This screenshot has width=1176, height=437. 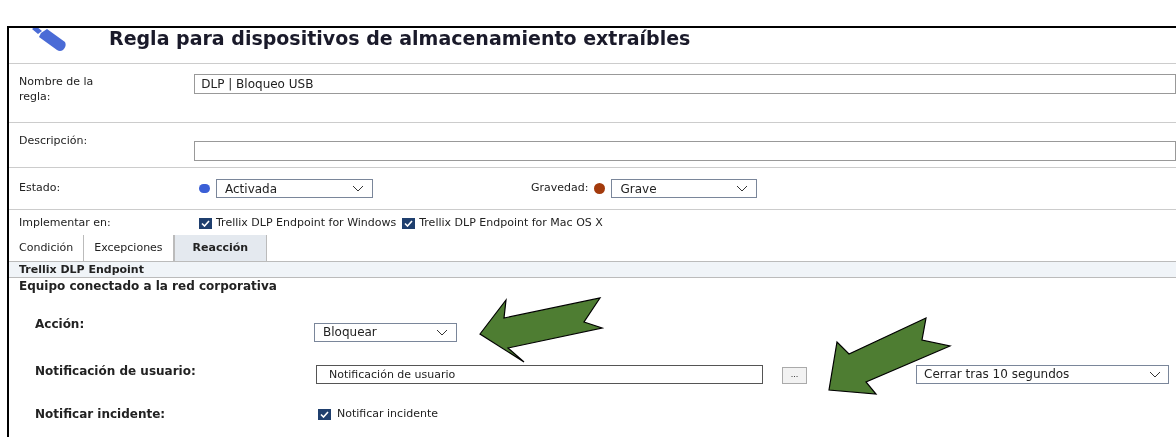 I want to click on action-dropdown: Bloquear, so click(x=385, y=332).